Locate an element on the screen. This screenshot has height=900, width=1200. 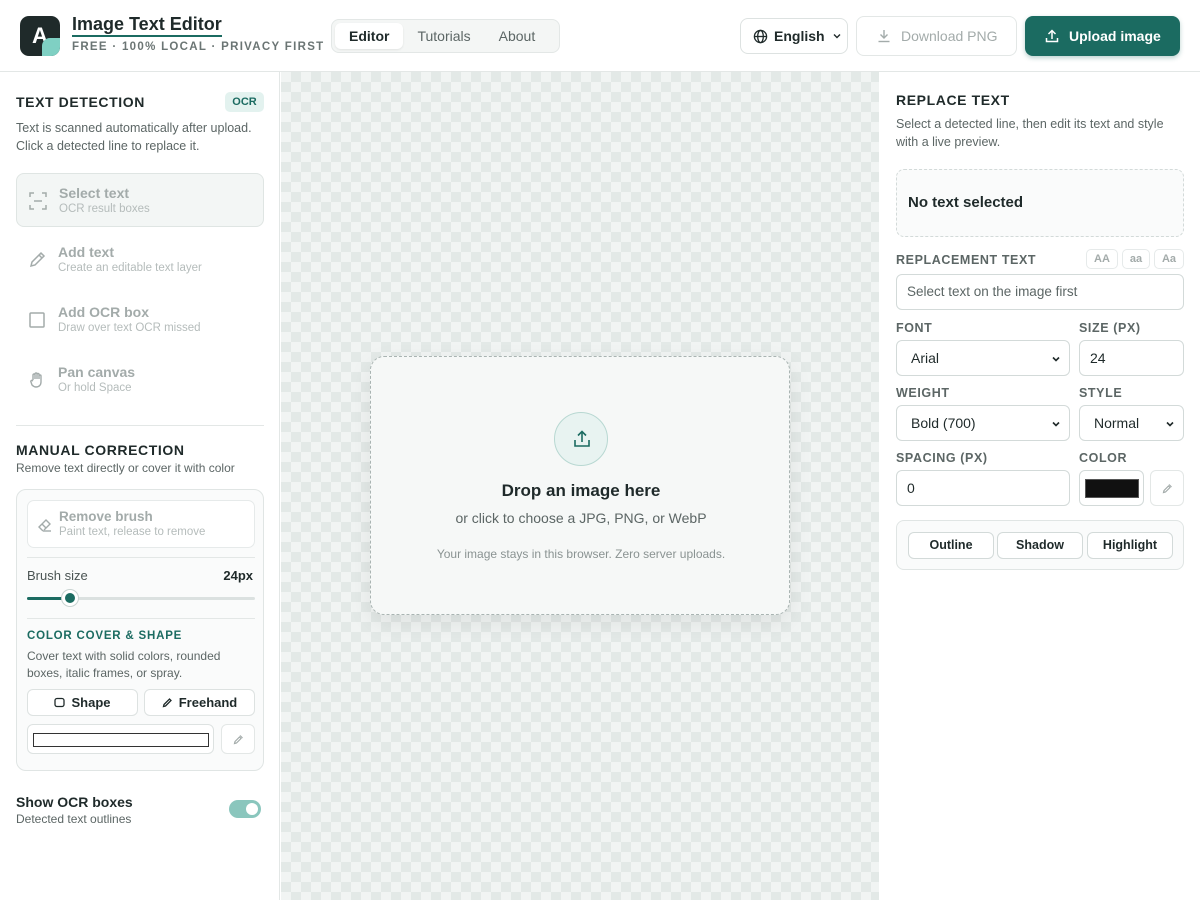
tool-pan-canvas: Pan canvas Or hold Space is located at coordinates (140, 380).